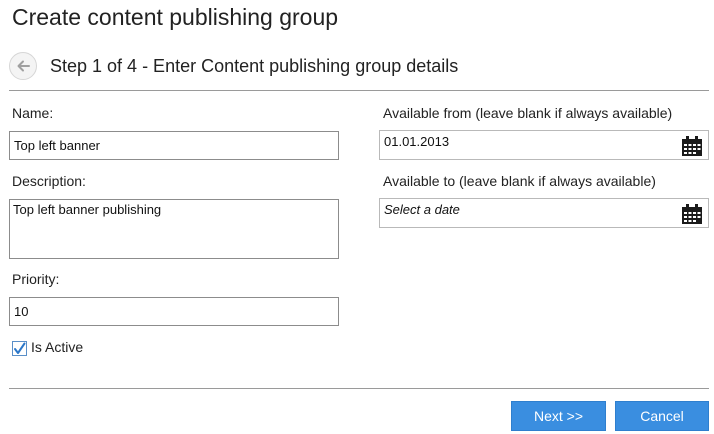 This screenshot has height=434, width=714. What do you see at coordinates (558, 416) in the screenshot?
I see `next-button: Next >>` at bounding box center [558, 416].